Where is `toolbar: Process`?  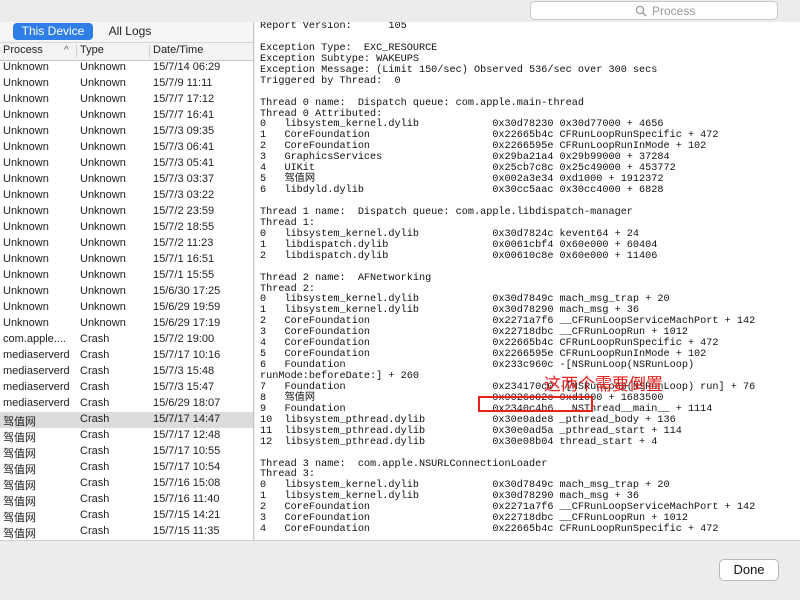
toolbar: Process is located at coordinates (400, 11).